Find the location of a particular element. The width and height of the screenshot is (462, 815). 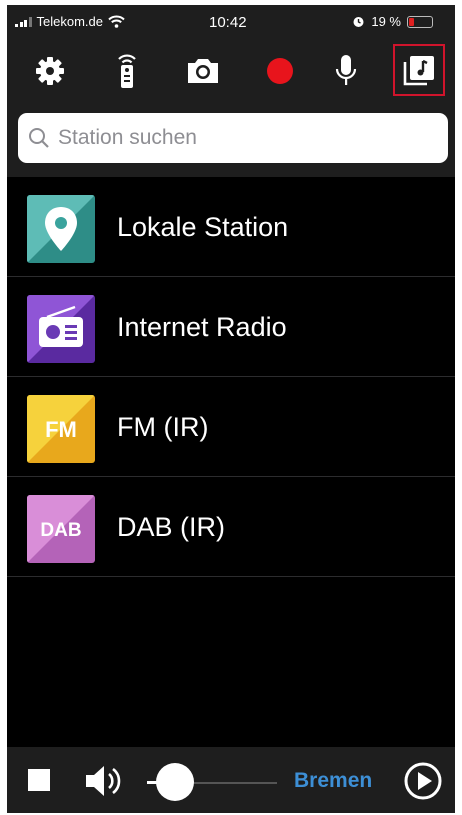

list-item-internet-radio: Internet Radio is located at coordinates (231, 327).